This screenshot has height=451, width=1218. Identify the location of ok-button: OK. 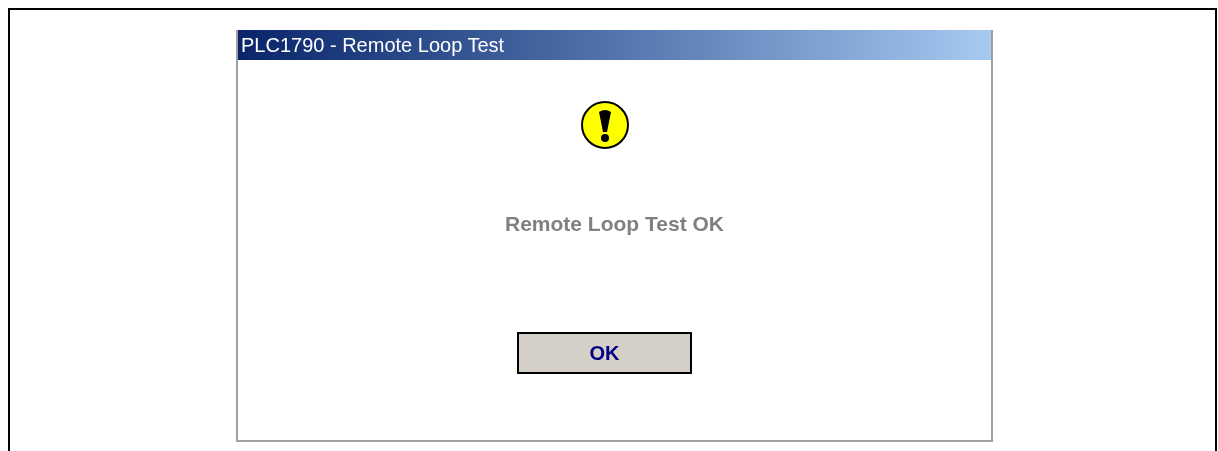
(604, 352).